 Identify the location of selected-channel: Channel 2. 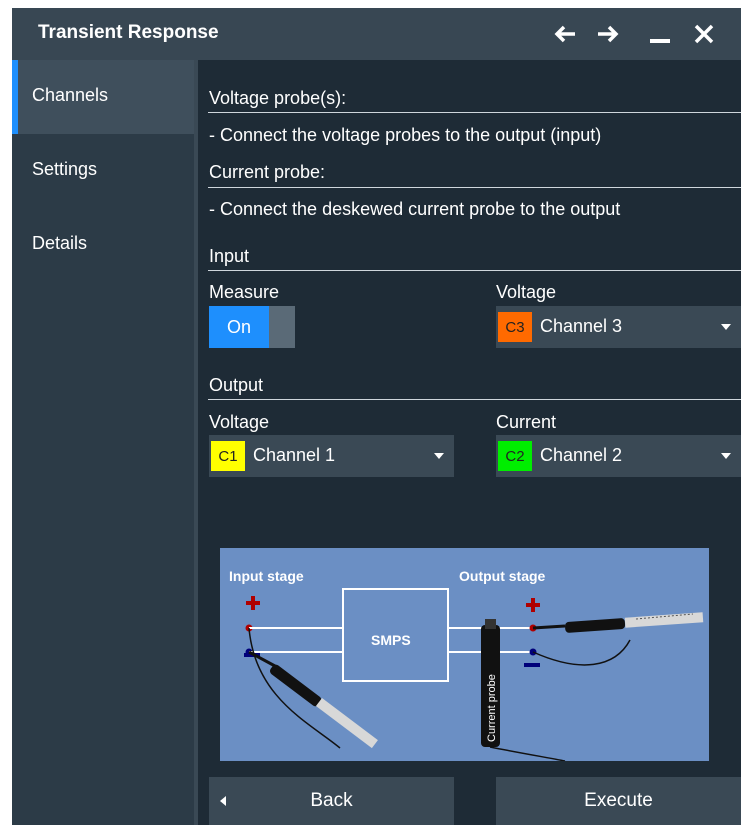
(581, 455).